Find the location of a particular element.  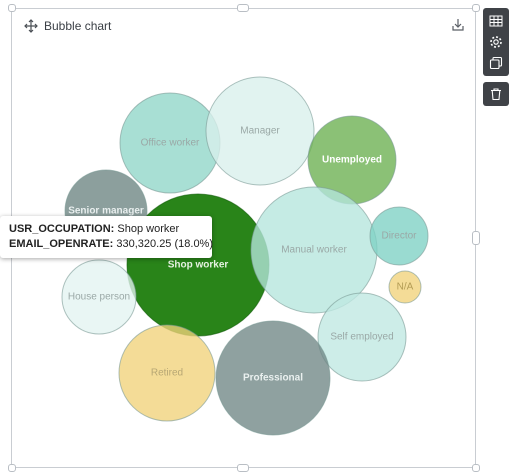

bubble-office-worker: Office worker is located at coordinates (170, 143).